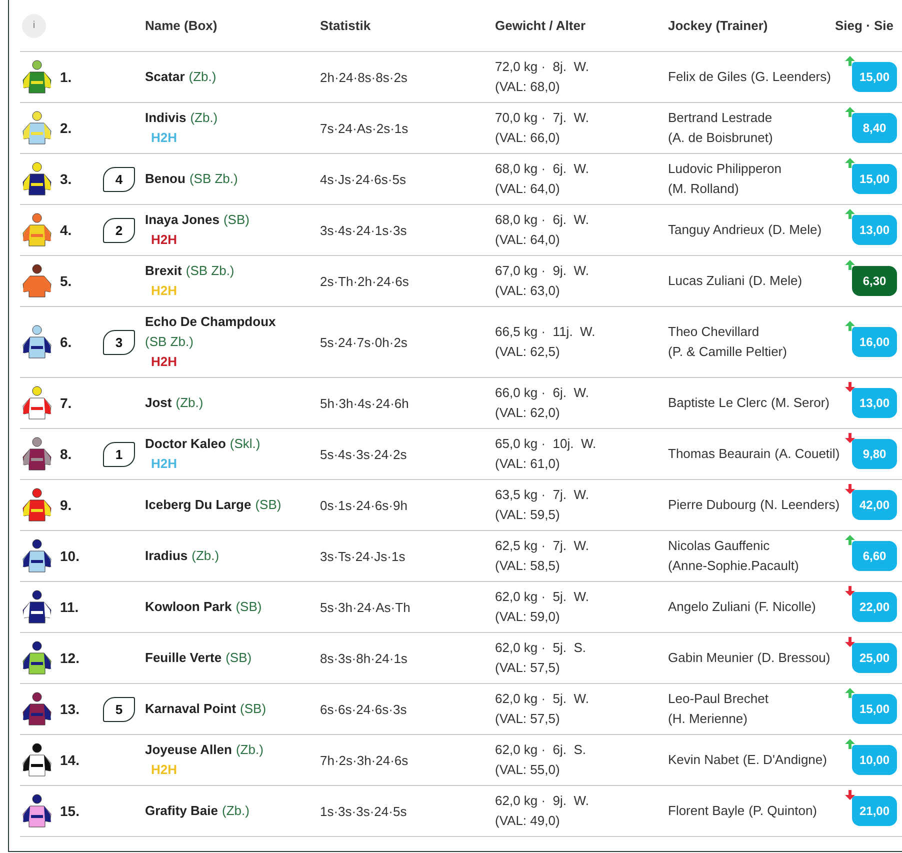 The height and width of the screenshot is (853, 902). I want to click on weight-age: 62,0 kg · 5j. S., so click(540, 648).